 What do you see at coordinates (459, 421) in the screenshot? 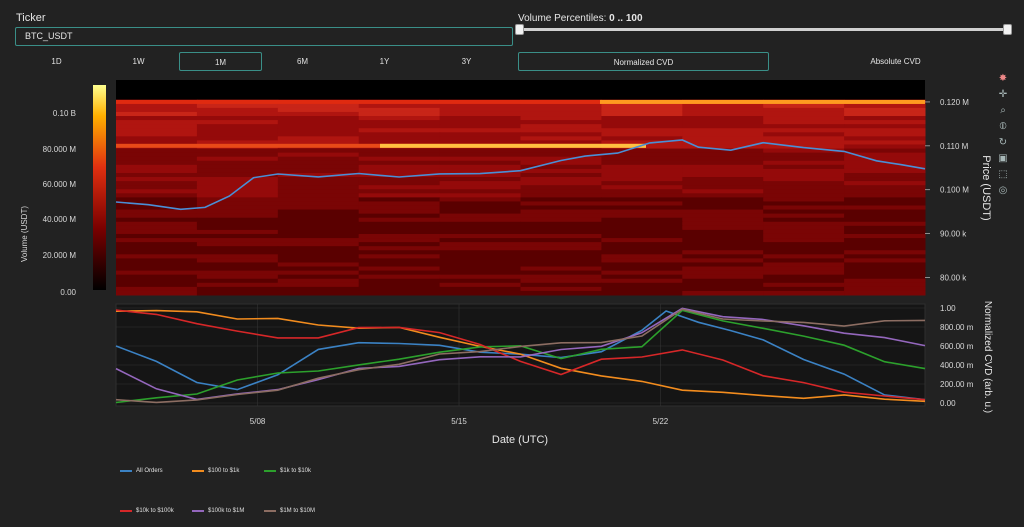
I see `x-tick-label: 5/15` at bounding box center [459, 421].